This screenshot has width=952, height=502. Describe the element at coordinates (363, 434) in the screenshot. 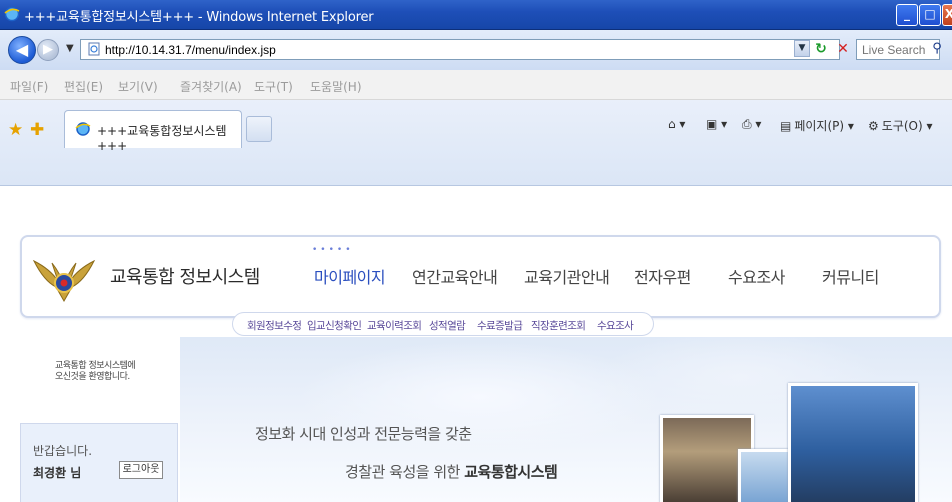

I see `slogan-line-1: 정보화 시대 인성과 전문능력을 갖춘` at that location.